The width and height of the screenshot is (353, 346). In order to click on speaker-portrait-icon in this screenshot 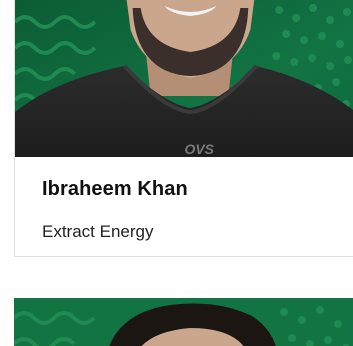, I will do `click(183, 322)`.